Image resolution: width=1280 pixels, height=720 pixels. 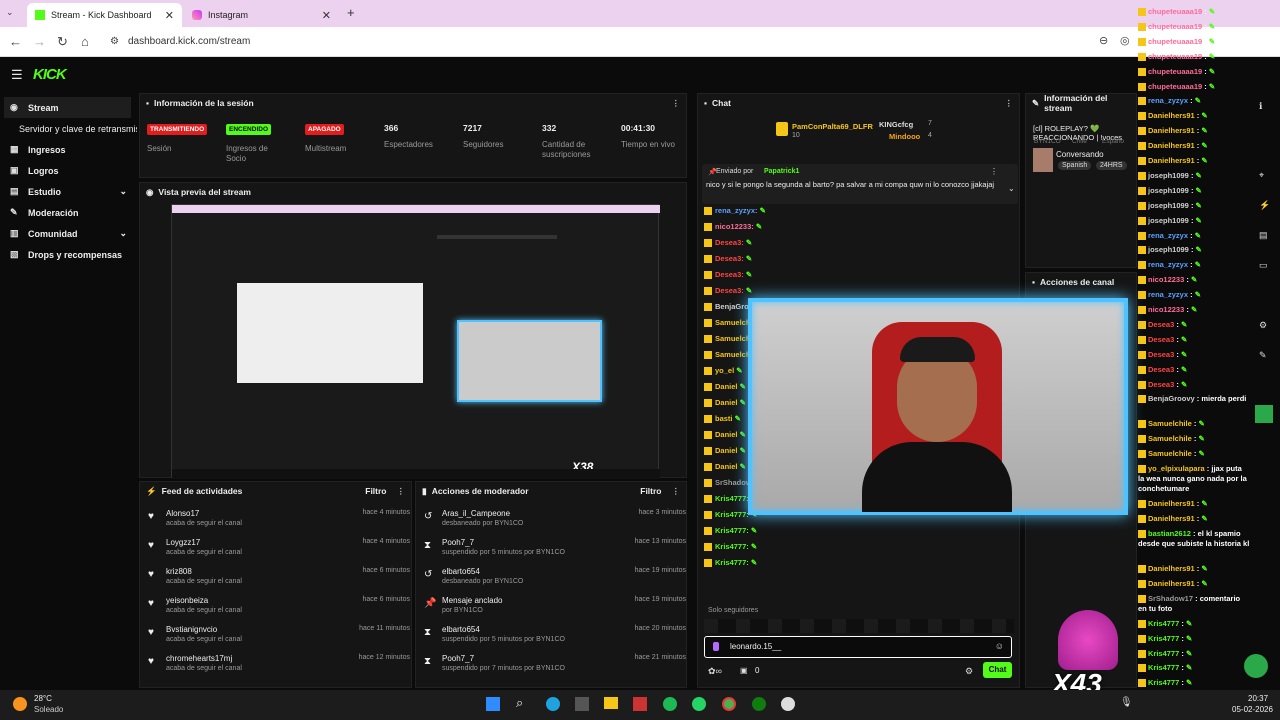 What do you see at coordinates (68, 128) in the screenshot?
I see `sidebar-item-server-key: Servidor y clave de retransmisión` at bounding box center [68, 128].